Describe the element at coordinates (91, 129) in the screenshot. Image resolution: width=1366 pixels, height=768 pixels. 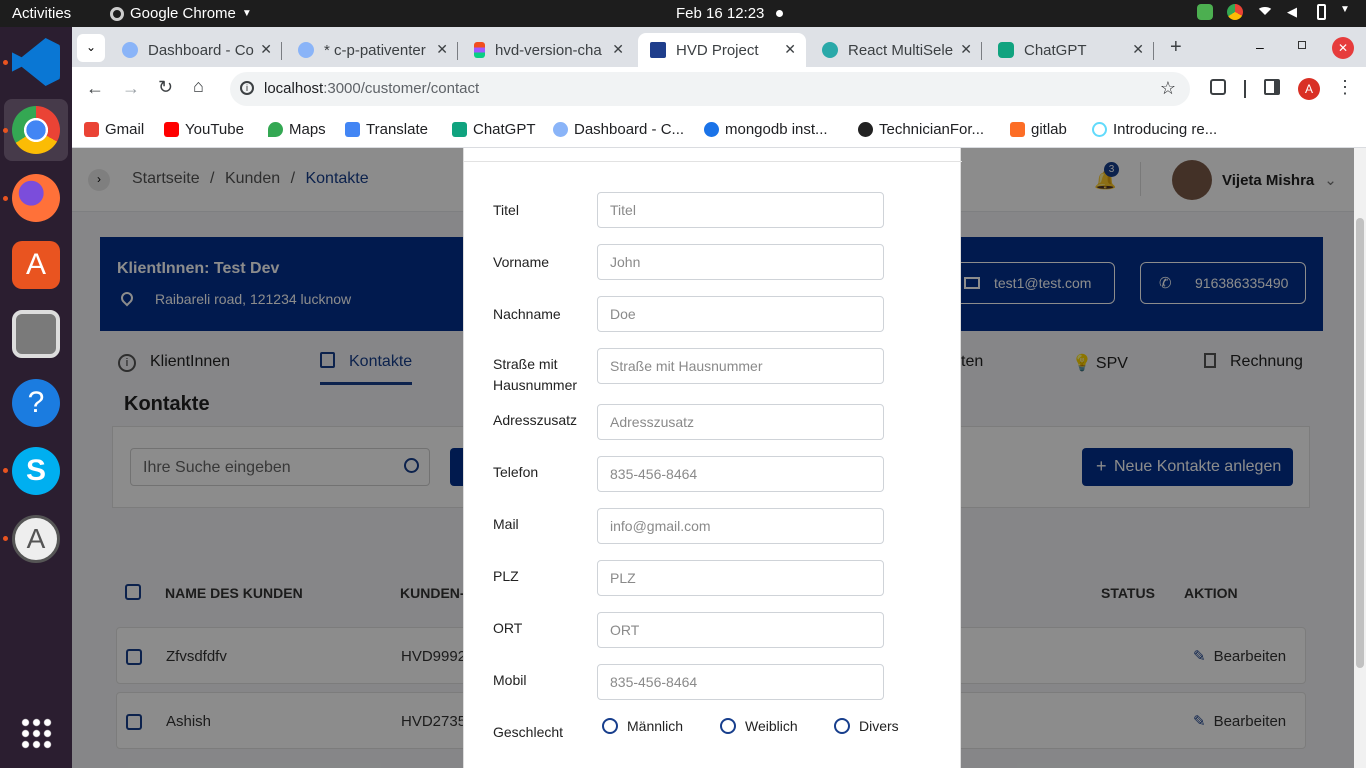
I see `gmail-icon` at that location.